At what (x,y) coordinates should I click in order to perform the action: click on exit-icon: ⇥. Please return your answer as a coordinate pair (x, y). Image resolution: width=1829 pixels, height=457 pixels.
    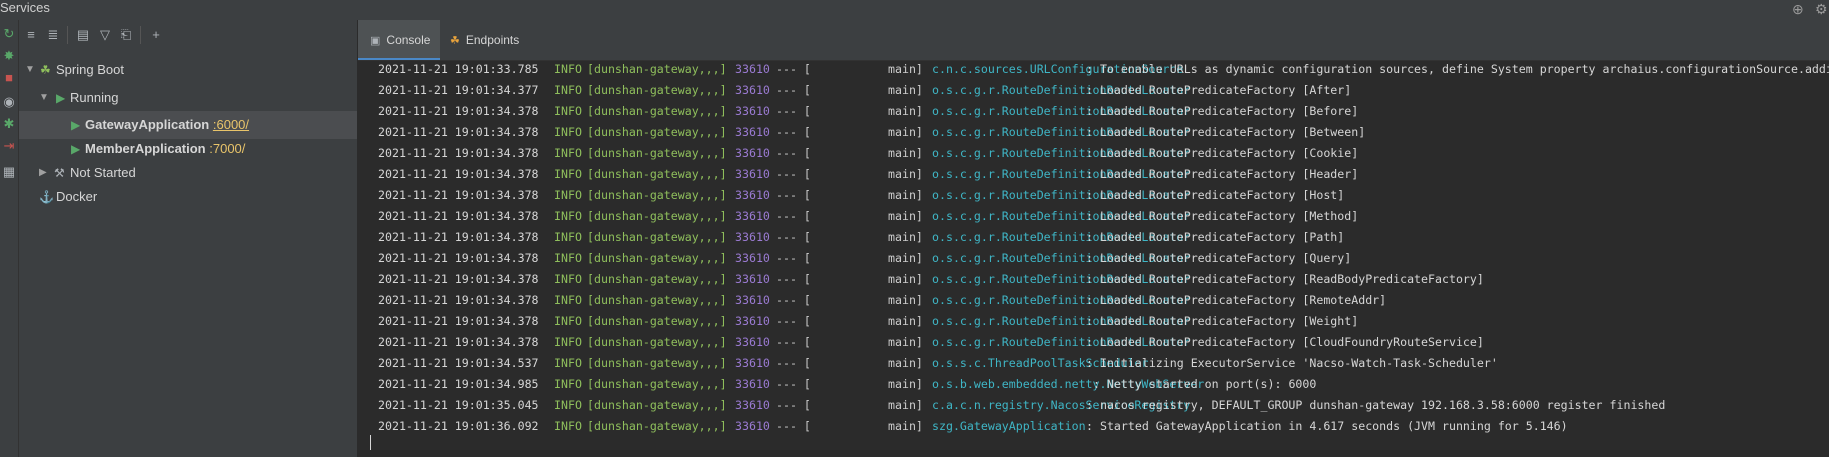
    Looking at the image, I should click on (9, 146).